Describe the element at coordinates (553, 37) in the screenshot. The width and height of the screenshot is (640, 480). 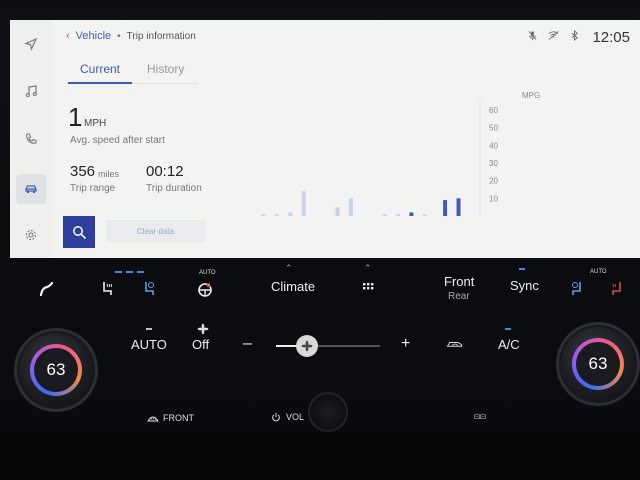
I see `signal-off-icon` at that location.